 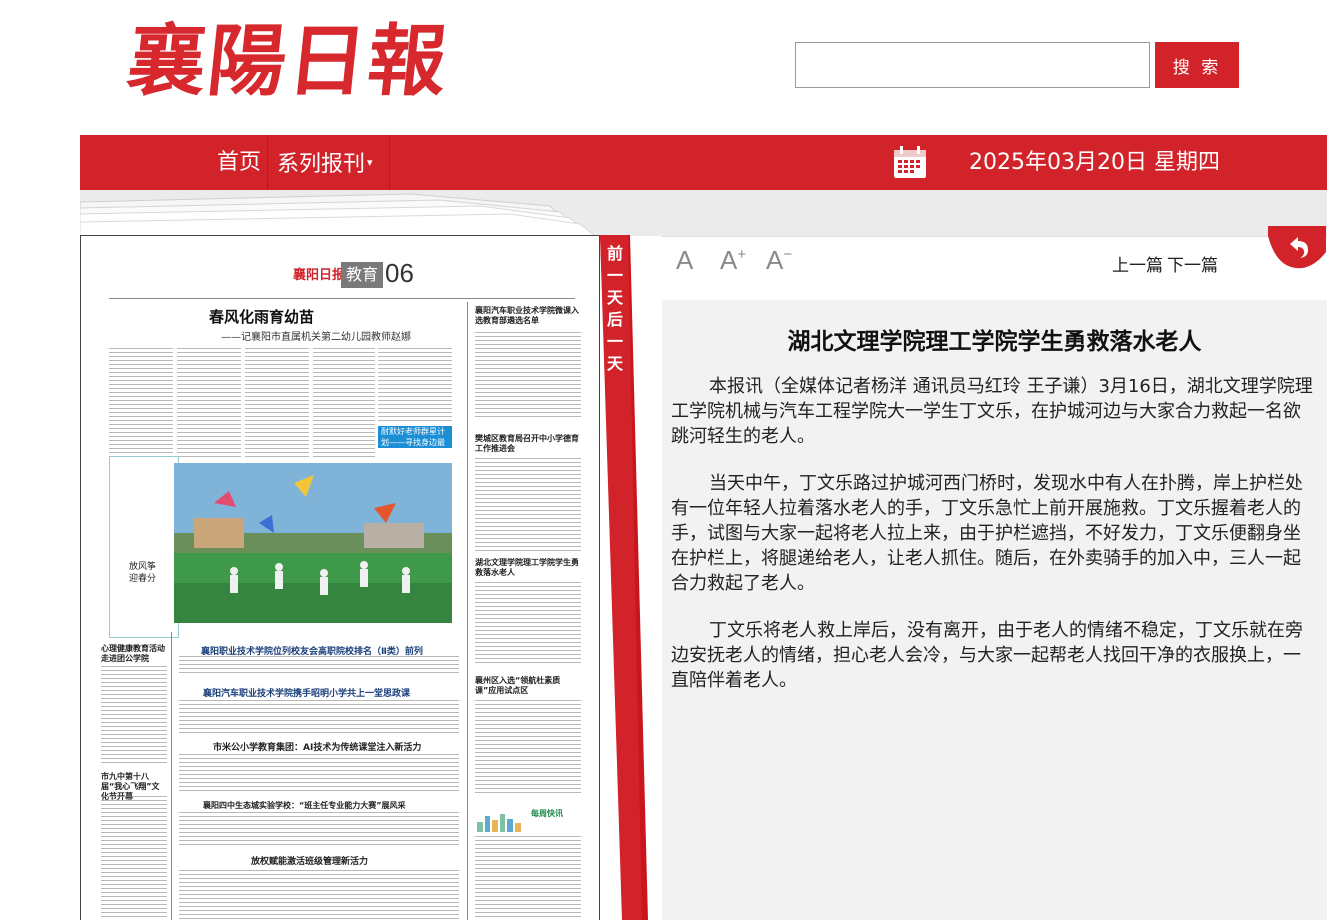 What do you see at coordinates (499, 823) in the screenshot?
I see `skyline-illustration` at bounding box center [499, 823].